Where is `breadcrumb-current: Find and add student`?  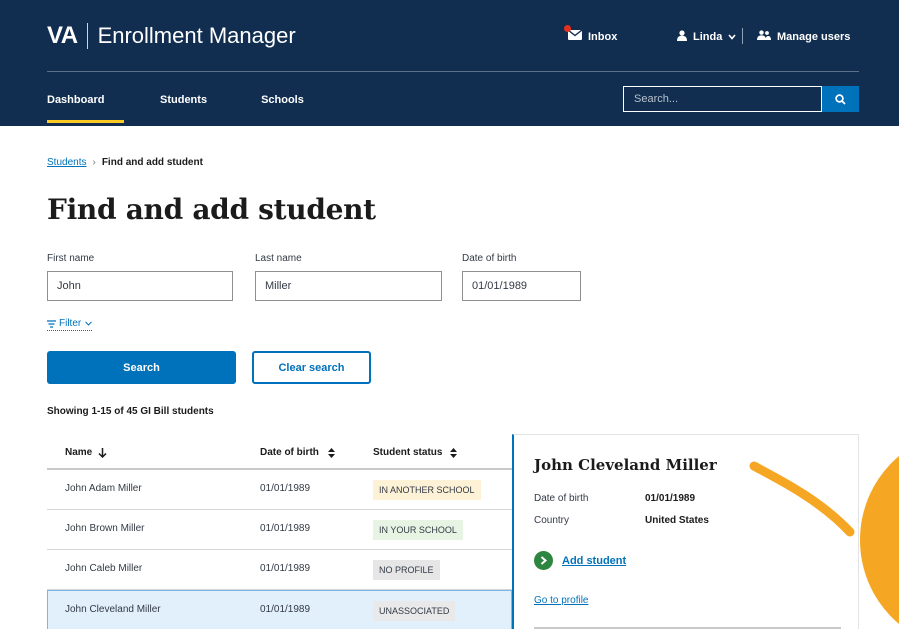 breadcrumb-current: Find and add student is located at coordinates (152, 162).